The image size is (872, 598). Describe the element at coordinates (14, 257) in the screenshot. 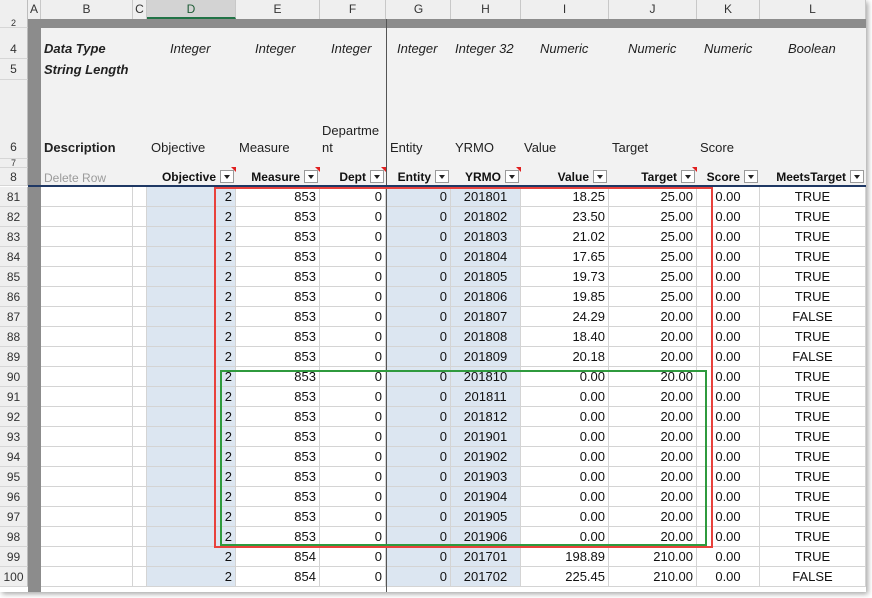

I see `row-header: 84` at that location.